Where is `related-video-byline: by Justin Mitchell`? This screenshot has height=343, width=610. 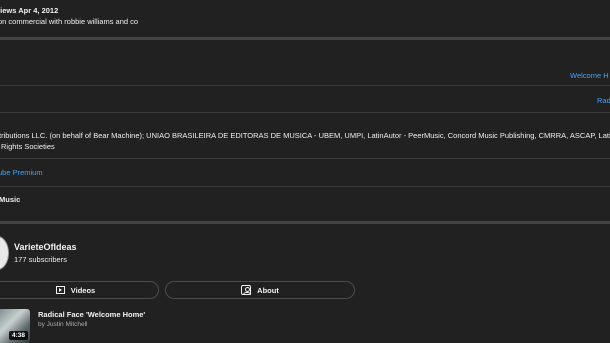 related-video-byline: by Justin Mitchell is located at coordinates (63, 324).